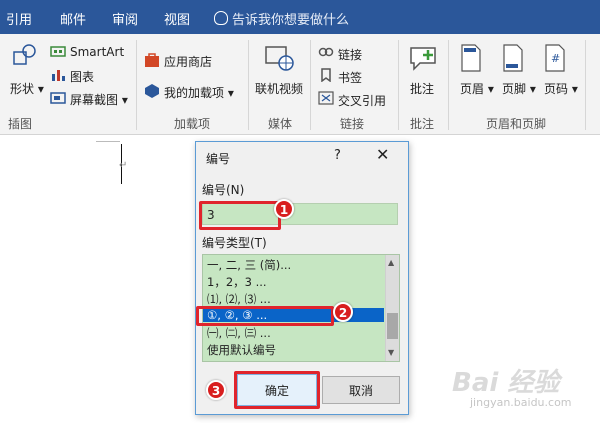  What do you see at coordinates (240, 215) in the screenshot?
I see `highlight-number-input` at bounding box center [240, 215].